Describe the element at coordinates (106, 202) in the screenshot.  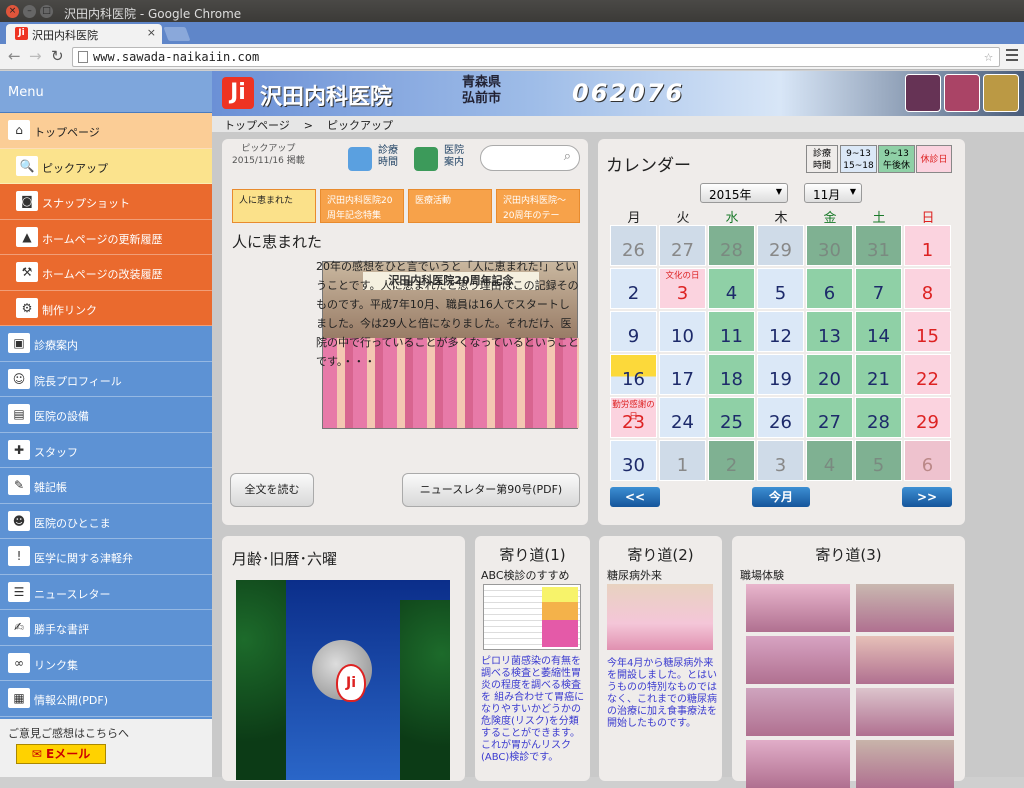
I see `sidebar-item-2: ◙ スナップショット` at that location.